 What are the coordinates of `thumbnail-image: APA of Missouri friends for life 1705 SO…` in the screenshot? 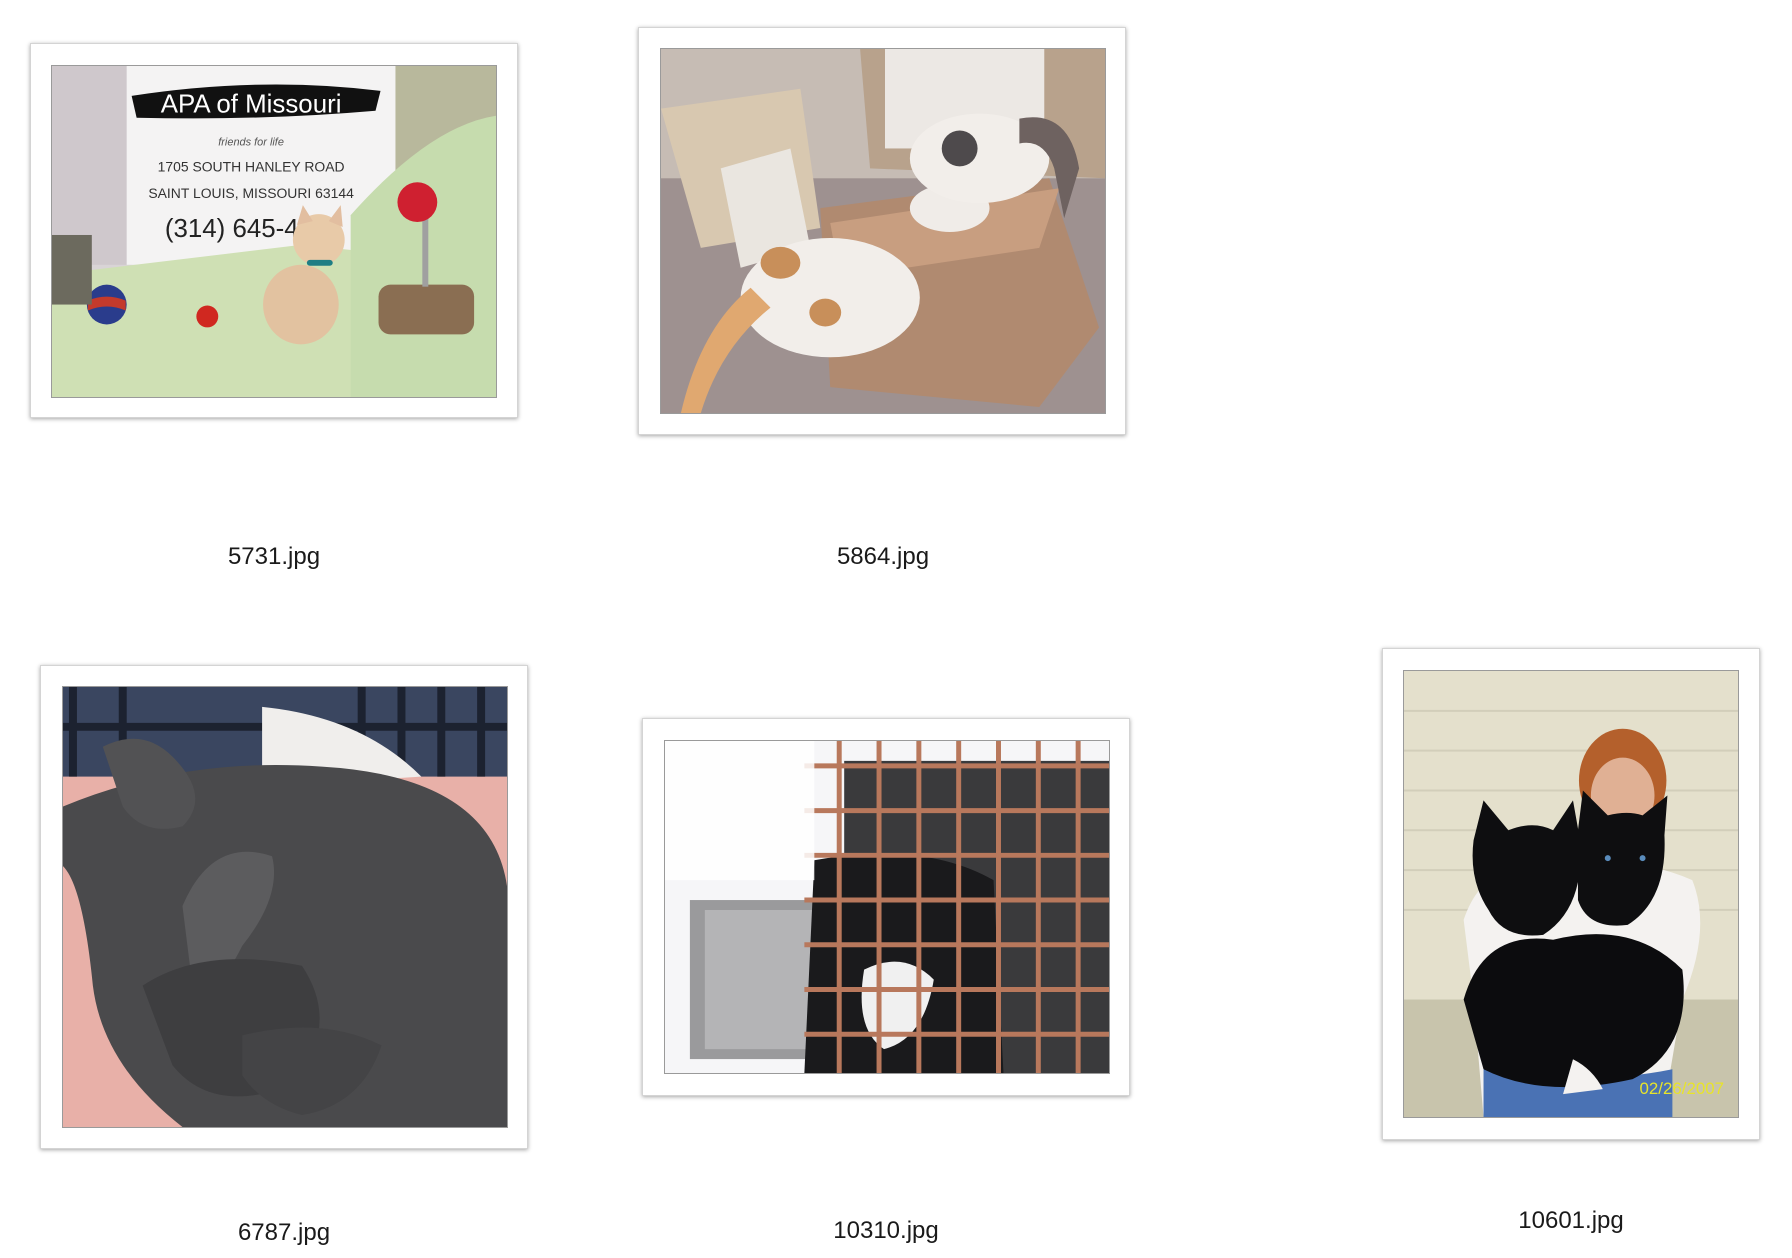 It's located at (274, 231).